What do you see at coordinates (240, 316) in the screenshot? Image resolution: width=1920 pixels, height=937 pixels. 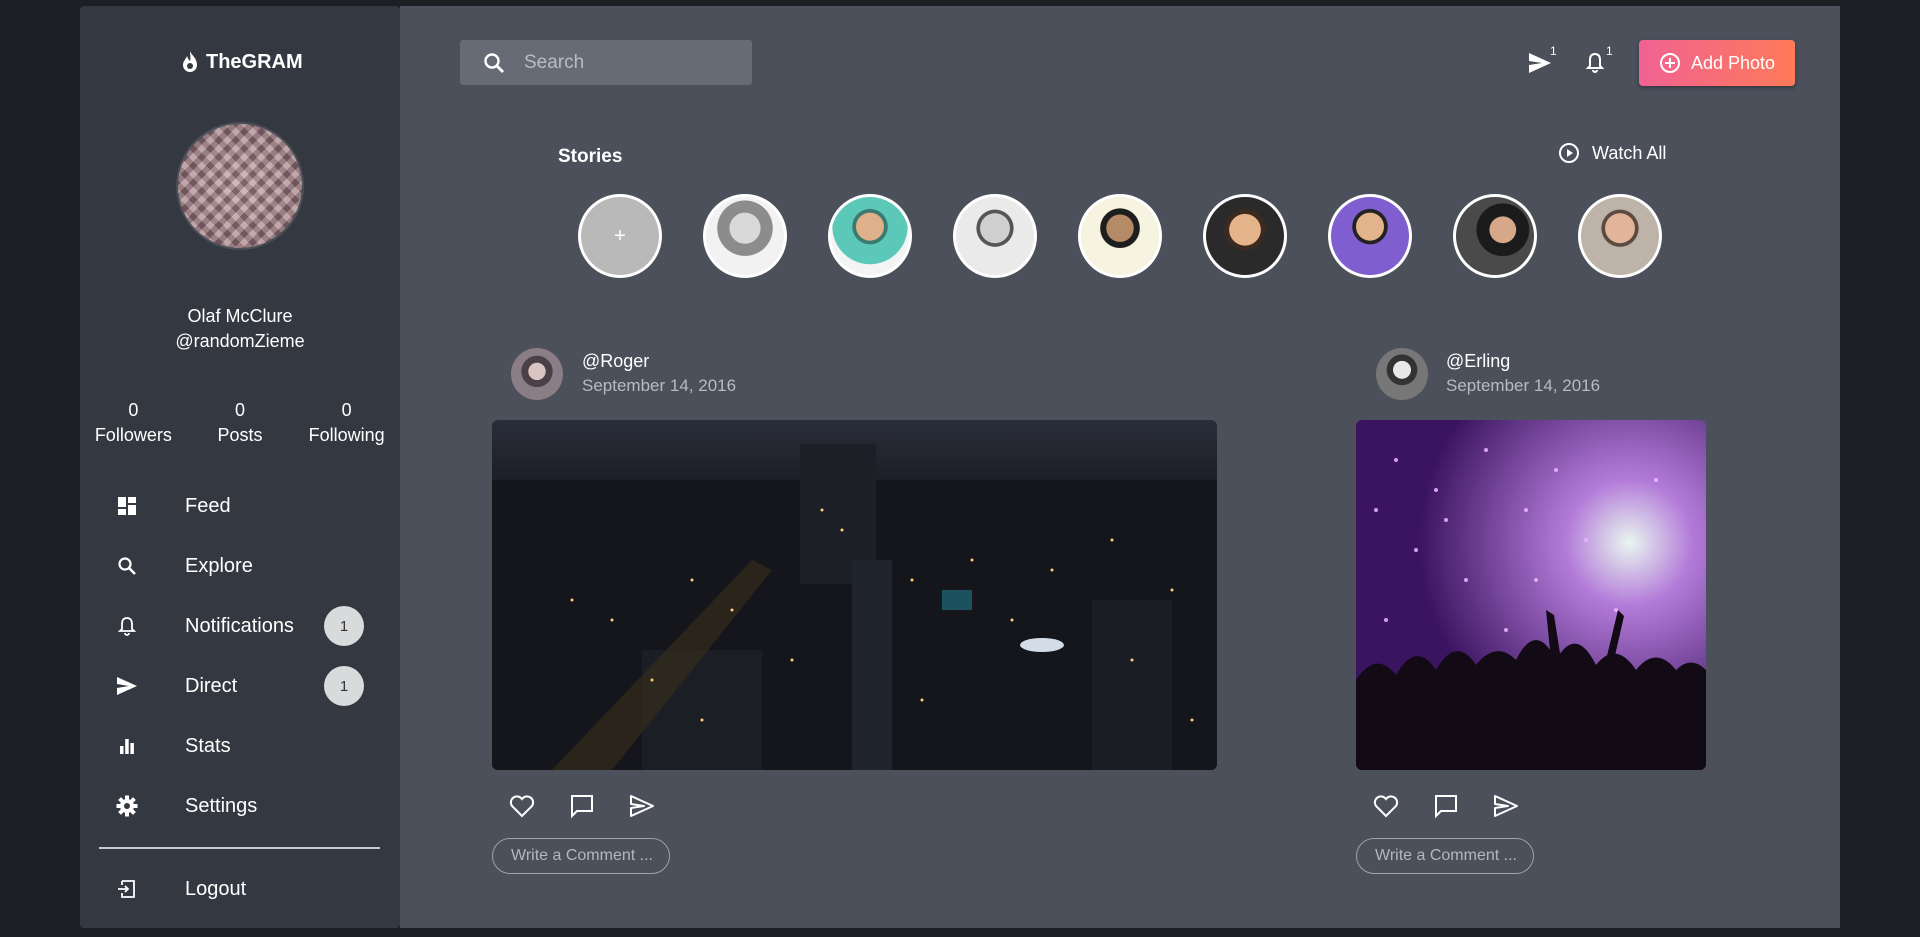 I see `profile-name: Olaf McClure` at bounding box center [240, 316].